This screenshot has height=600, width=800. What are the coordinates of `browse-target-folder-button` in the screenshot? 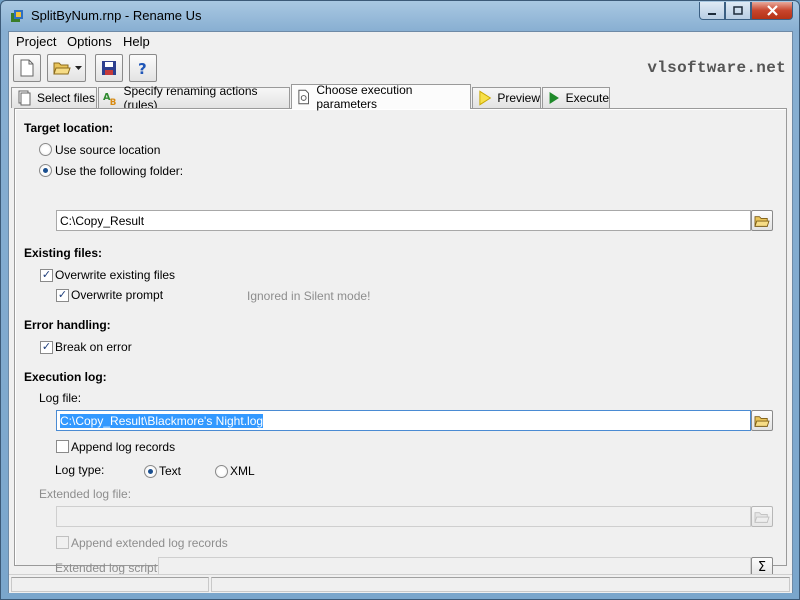 It's located at (762, 220).